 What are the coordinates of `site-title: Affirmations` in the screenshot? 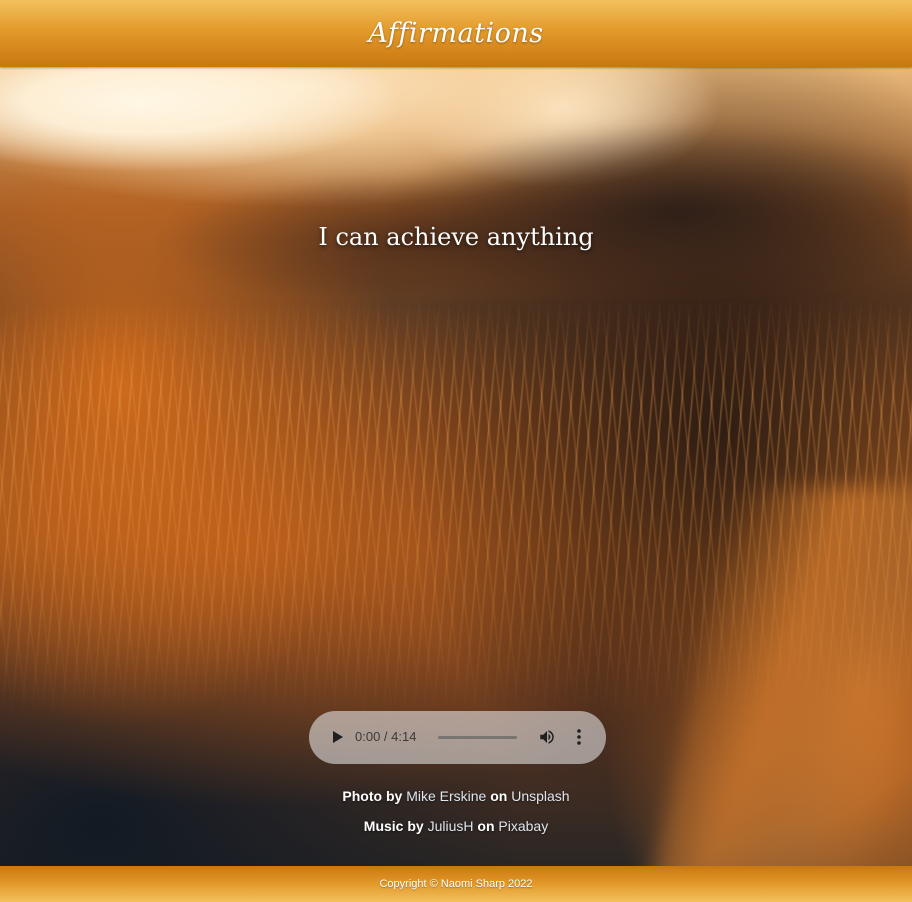 It's located at (456, 33).